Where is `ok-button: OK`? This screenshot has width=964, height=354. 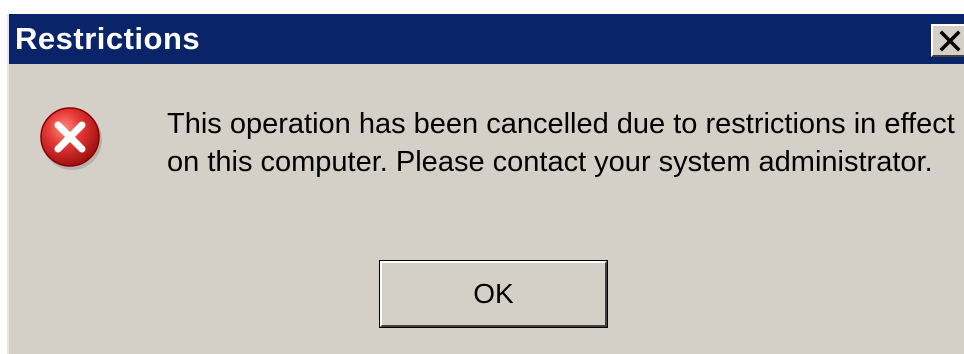 ok-button: OK is located at coordinates (493, 294).